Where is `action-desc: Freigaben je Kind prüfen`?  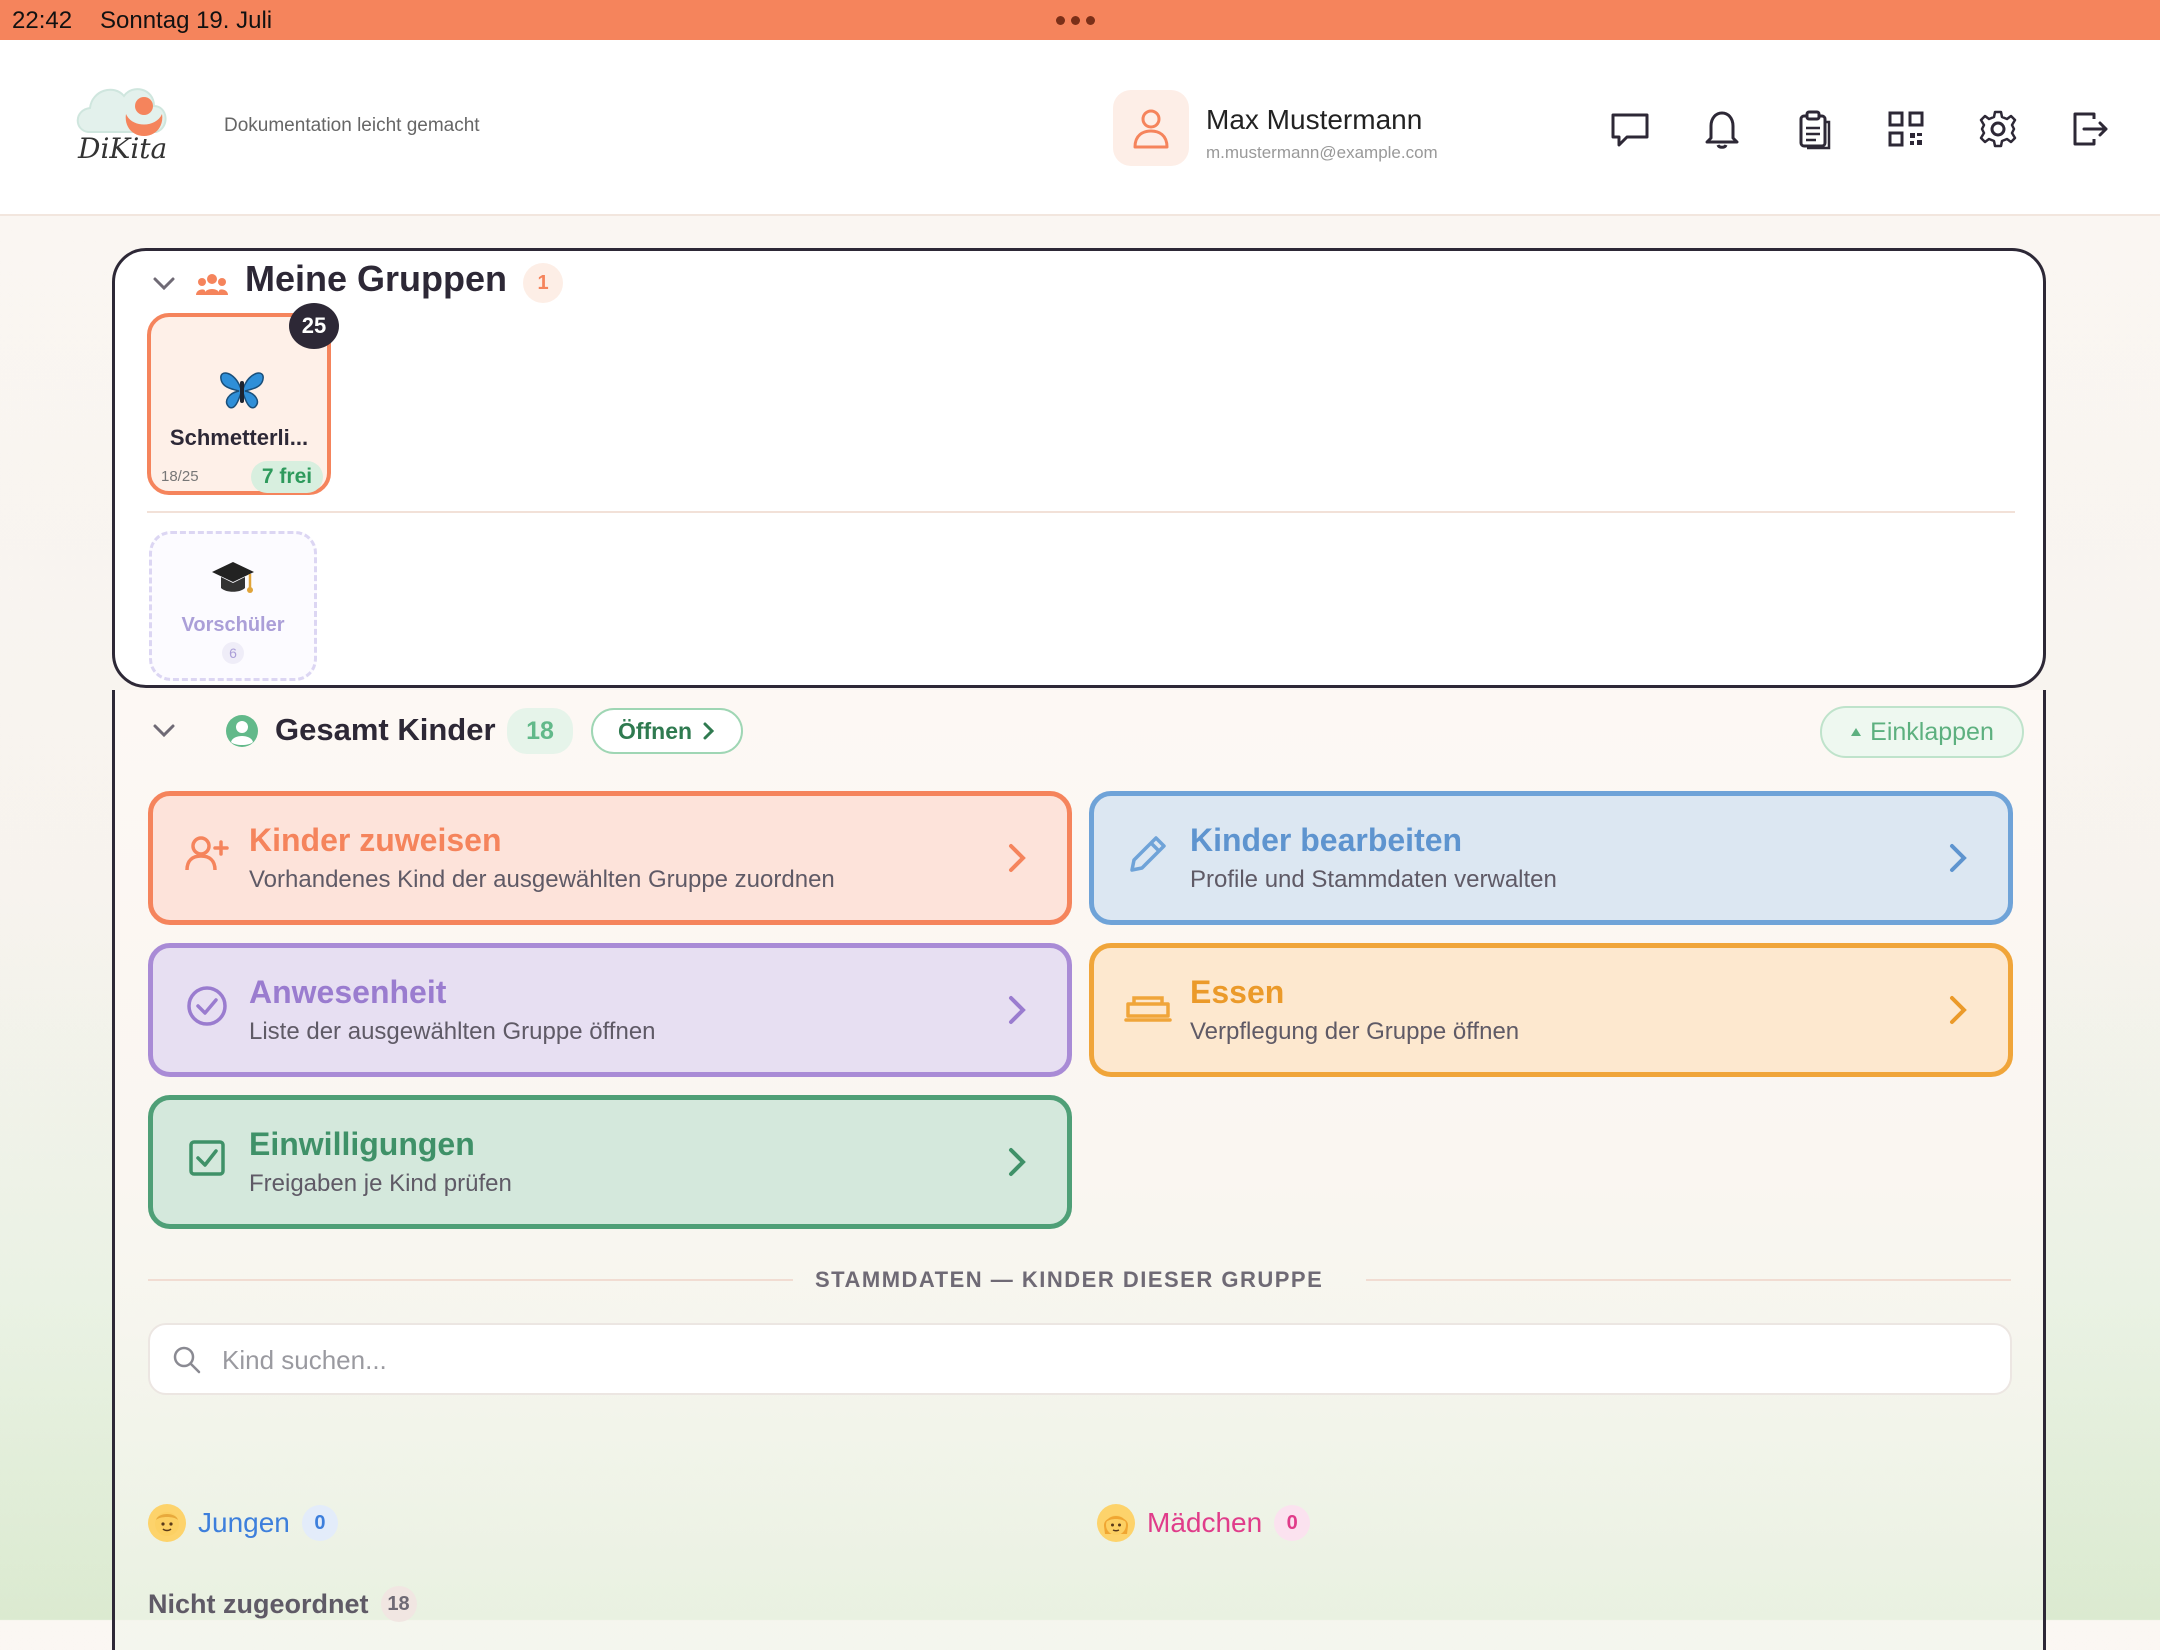
action-desc: Freigaben je Kind prüfen is located at coordinates (380, 1183).